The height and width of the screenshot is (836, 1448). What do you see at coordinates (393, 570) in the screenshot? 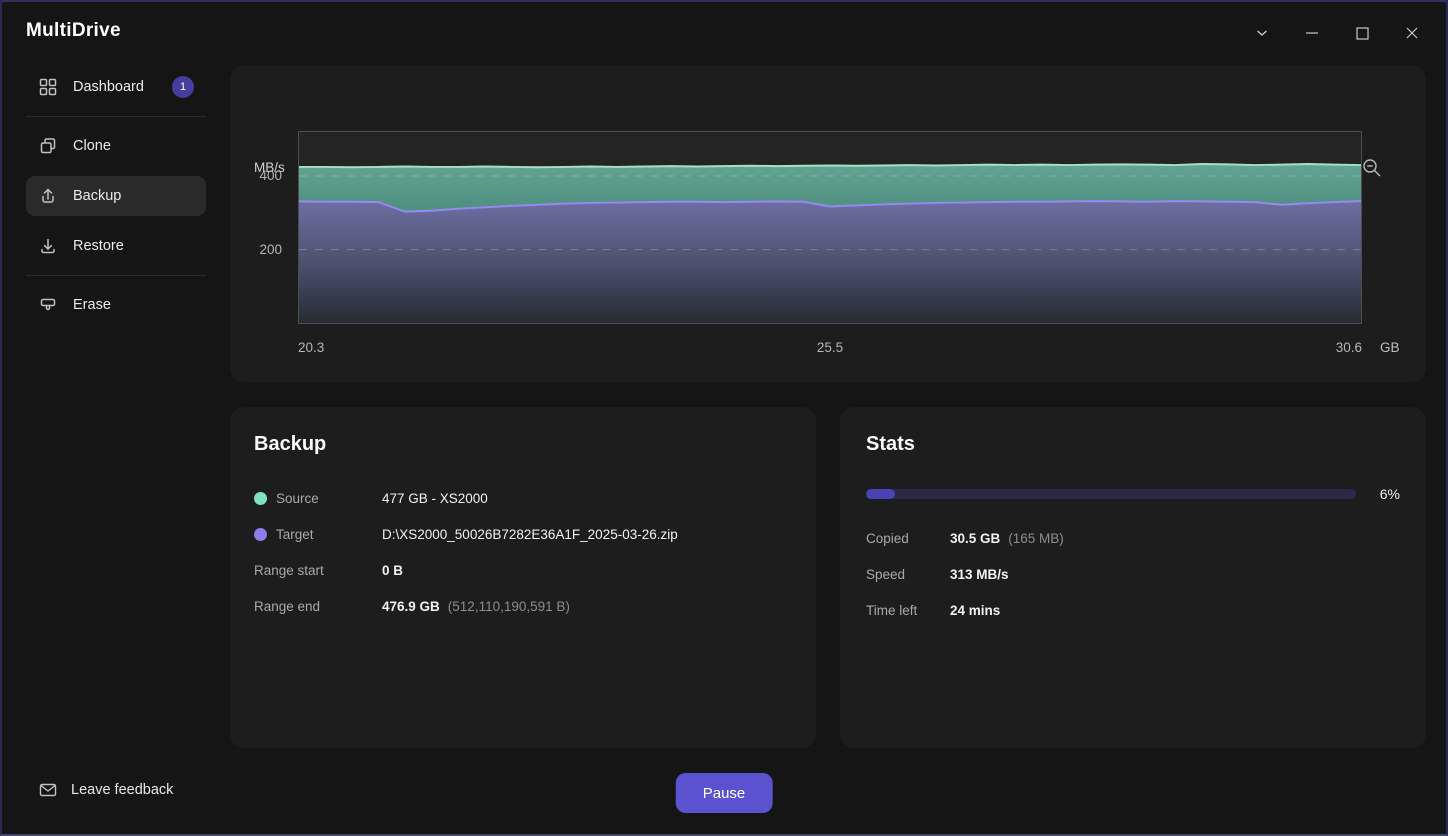
I see `detail-value: 0 B` at bounding box center [393, 570].